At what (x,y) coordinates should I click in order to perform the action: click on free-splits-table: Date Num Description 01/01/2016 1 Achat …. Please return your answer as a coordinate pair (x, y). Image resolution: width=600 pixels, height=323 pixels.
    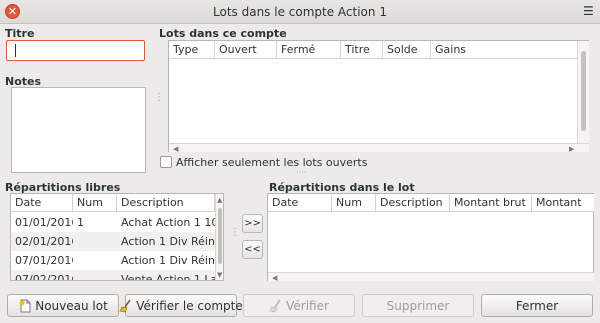
    Looking at the image, I should click on (117, 237).